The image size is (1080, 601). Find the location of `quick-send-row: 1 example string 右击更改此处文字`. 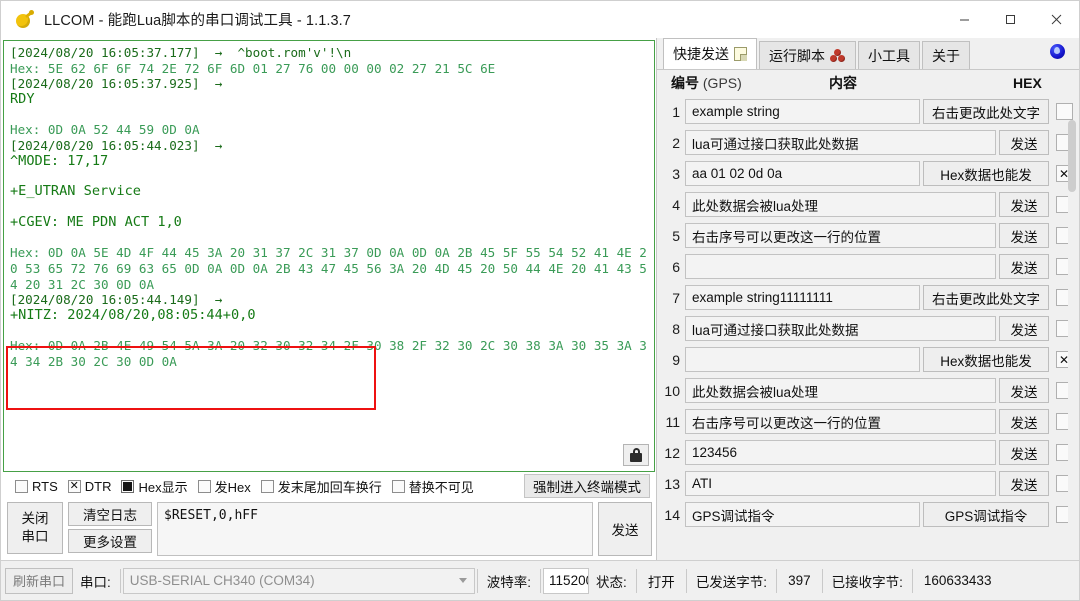

quick-send-row: 1 example string 右击更改此处文字 is located at coordinates (871, 111).